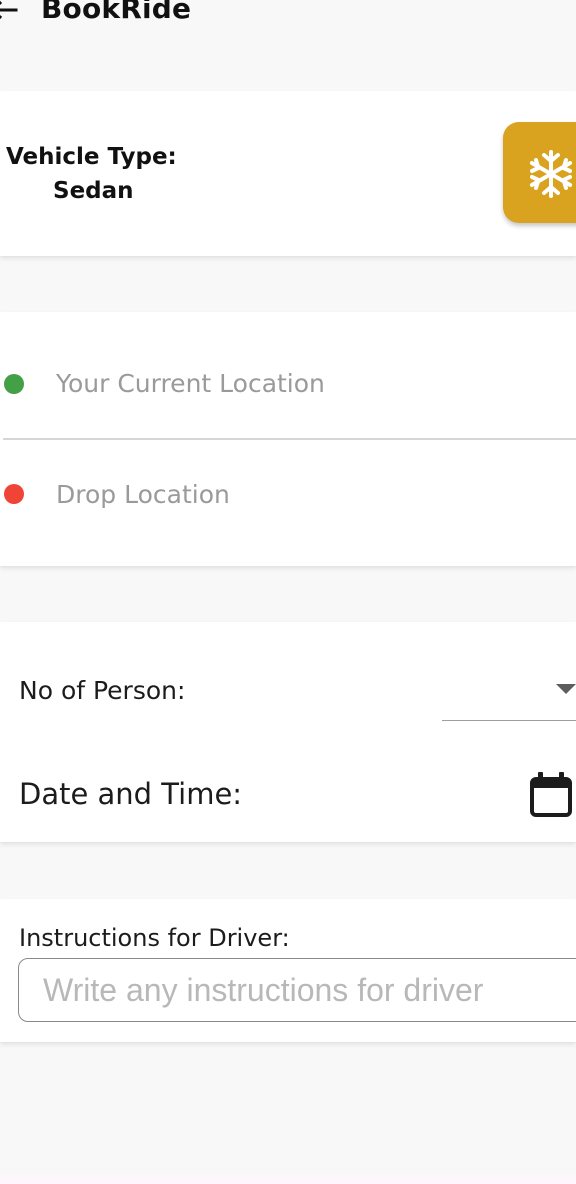  Describe the element at coordinates (14, 494) in the screenshot. I see `drop-dot-icon` at that location.